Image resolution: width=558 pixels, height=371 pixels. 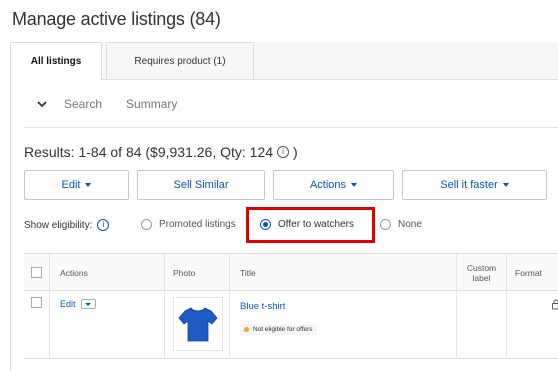 I want to click on sell-similar-button: Sell Similar, so click(x=201, y=185).